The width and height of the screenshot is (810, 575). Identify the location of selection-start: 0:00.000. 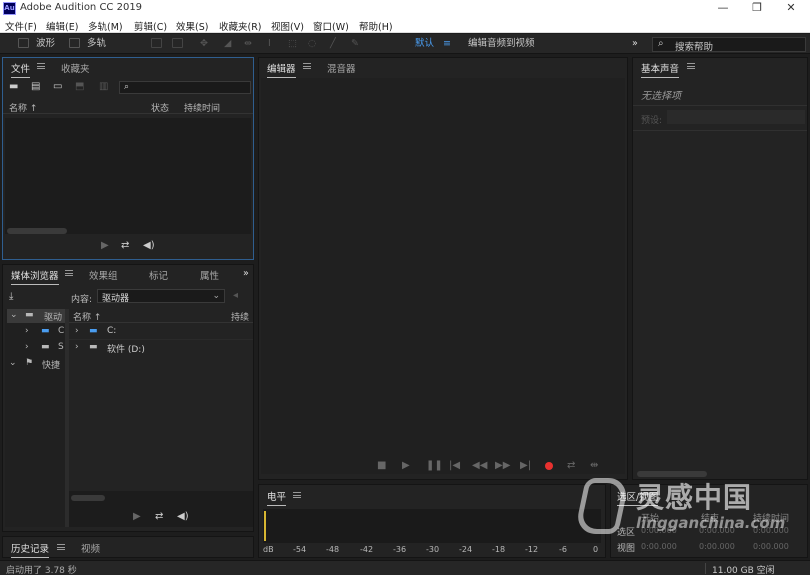
(659, 530).